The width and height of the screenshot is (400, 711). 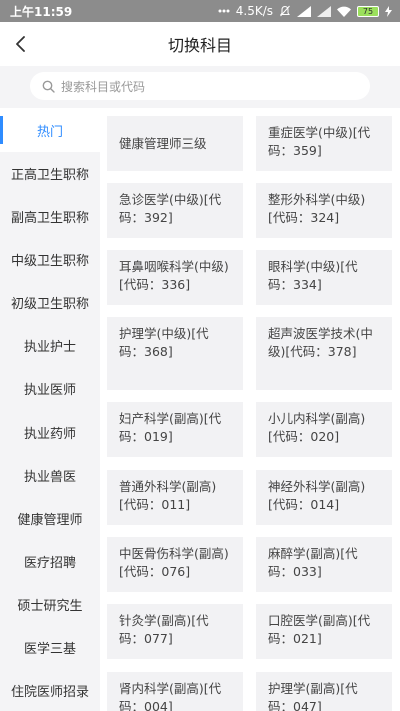 I want to click on subject-card: 护理学(中级)[代码：368], so click(x=175, y=353).